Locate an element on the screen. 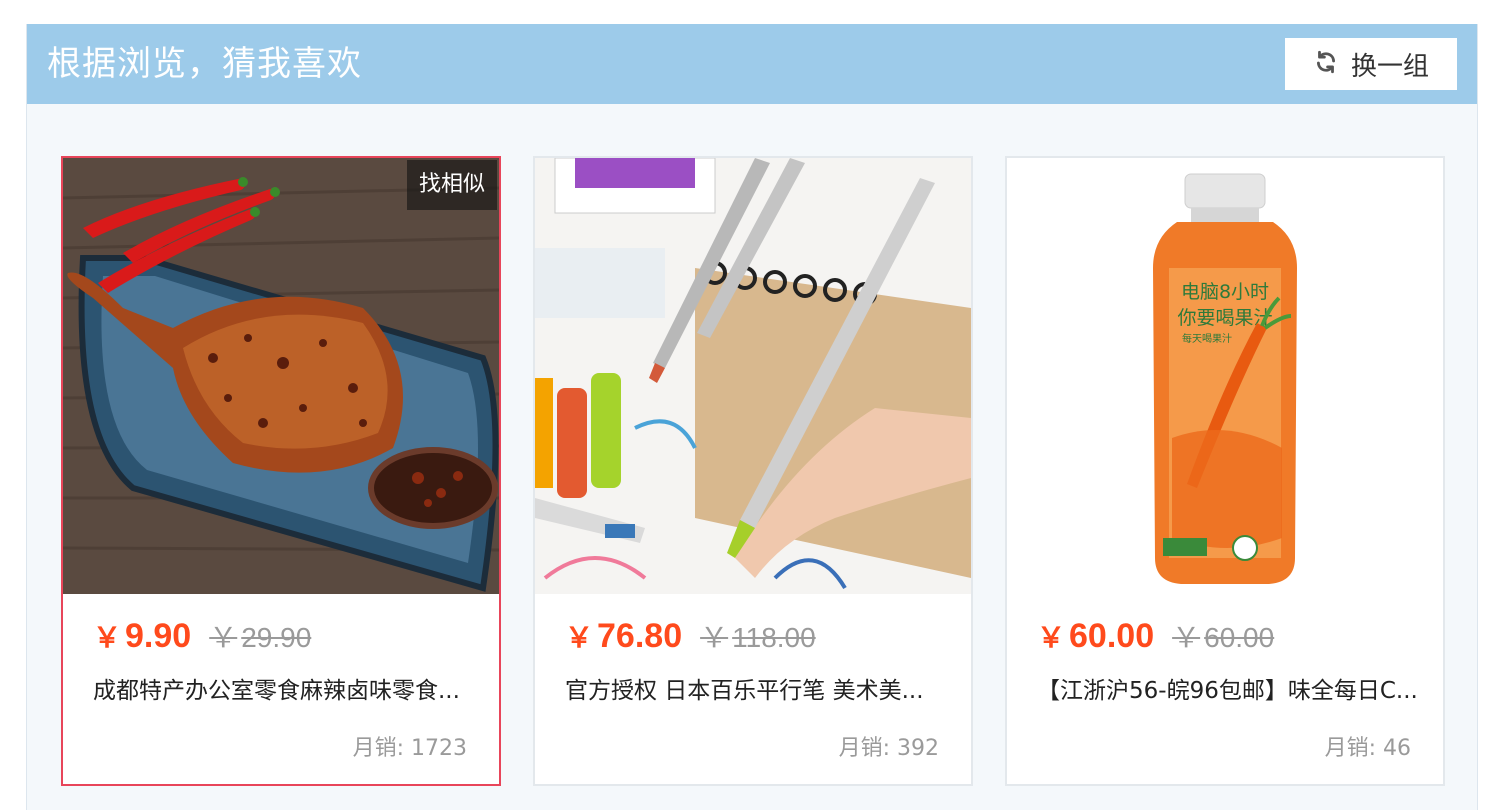  price-row: ￥ 9.90 ￥ 29.90 is located at coordinates (202, 636).